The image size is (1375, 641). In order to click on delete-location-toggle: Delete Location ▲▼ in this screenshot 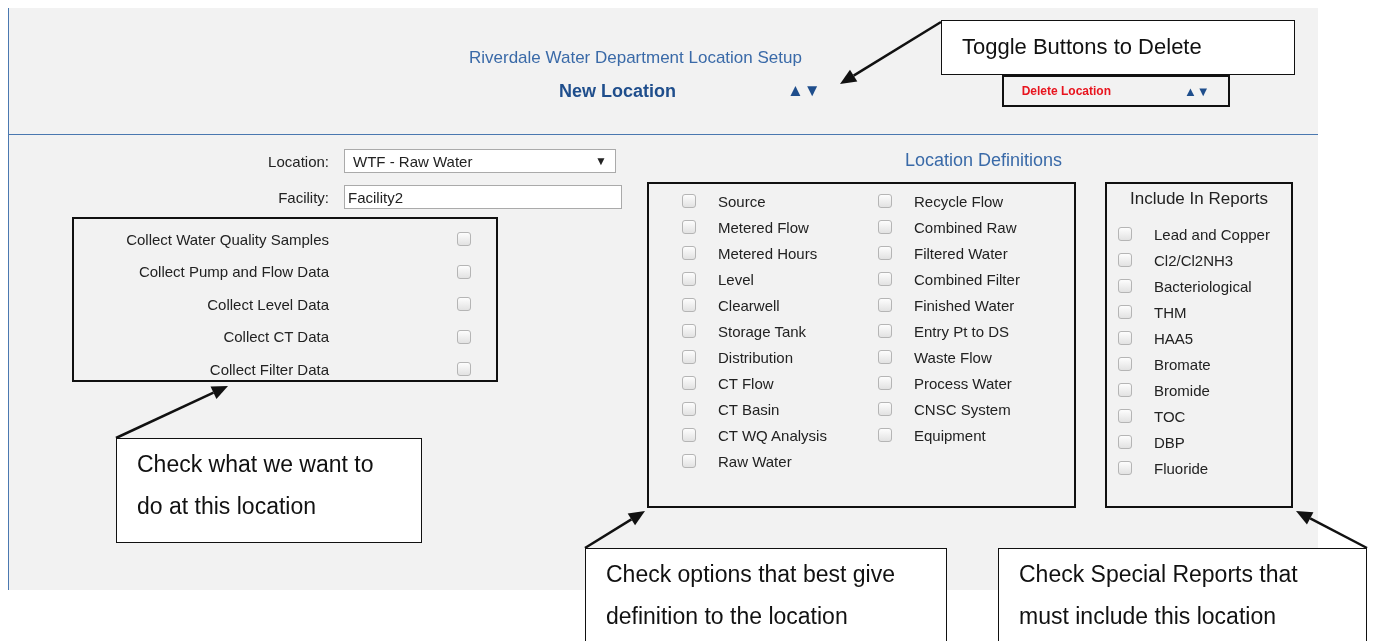, I will do `click(1115, 91)`.